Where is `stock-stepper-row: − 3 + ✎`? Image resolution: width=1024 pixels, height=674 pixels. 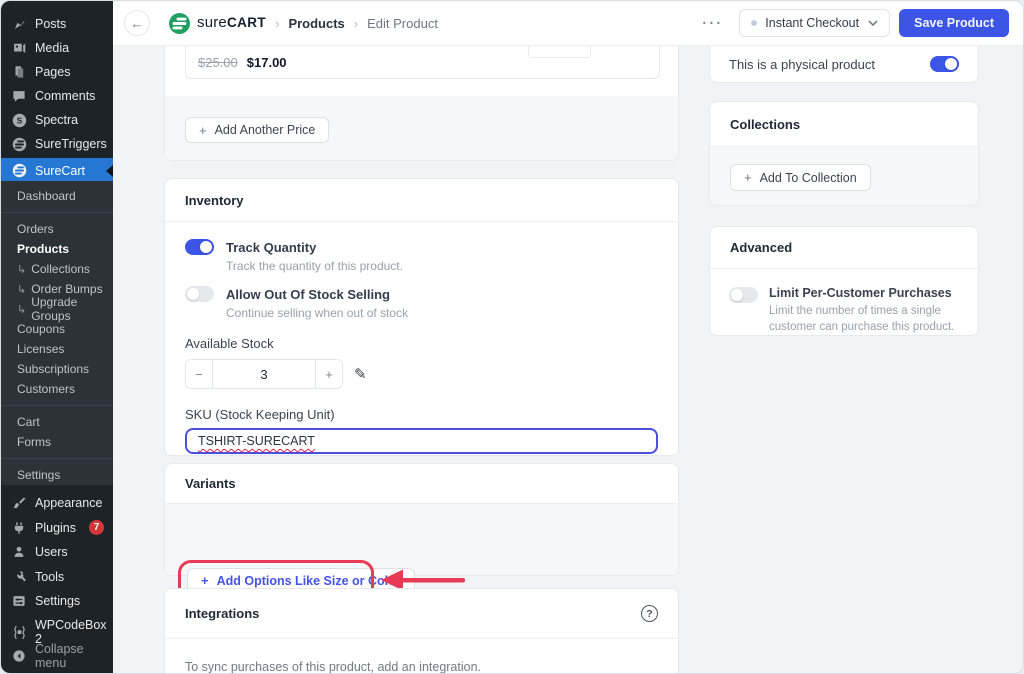
stock-stepper-row: − 3 + ✎ is located at coordinates (421, 370).